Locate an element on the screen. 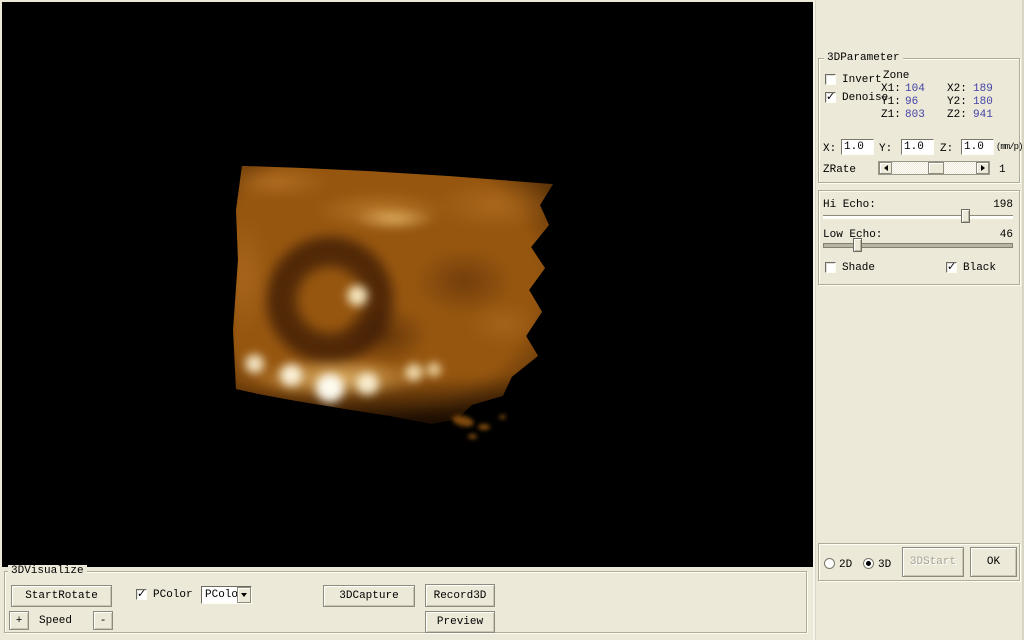  low-echo-slider-thumb is located at coordinates (857, 245).